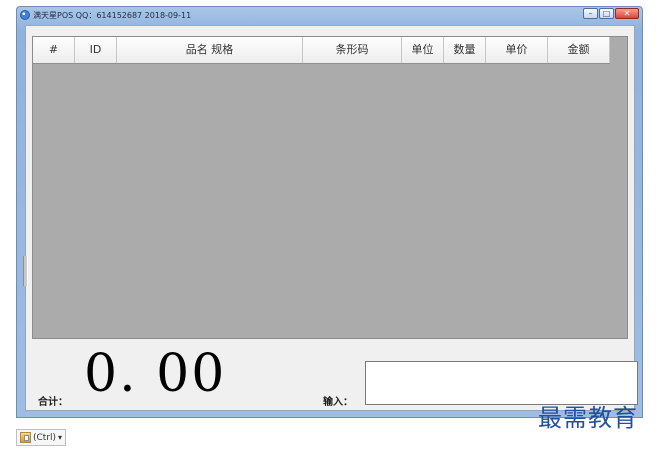 This screenshot has height=449, width=660. I want to click on window-titlebar: 满天星POS QQ：614152687 2018-09-11 – □ ✕, so click(329, 15).